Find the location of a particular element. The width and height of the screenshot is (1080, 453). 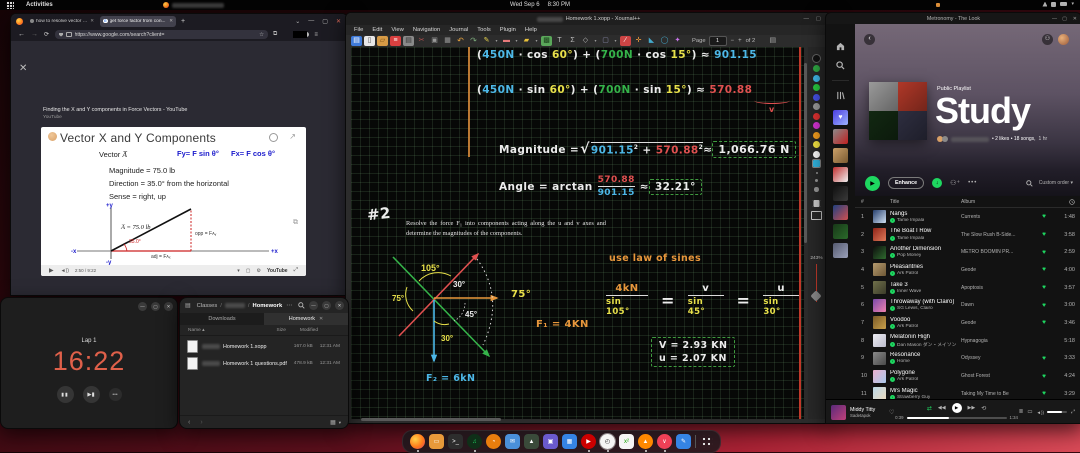

column-album: Album is located at coordinates (999, 202).